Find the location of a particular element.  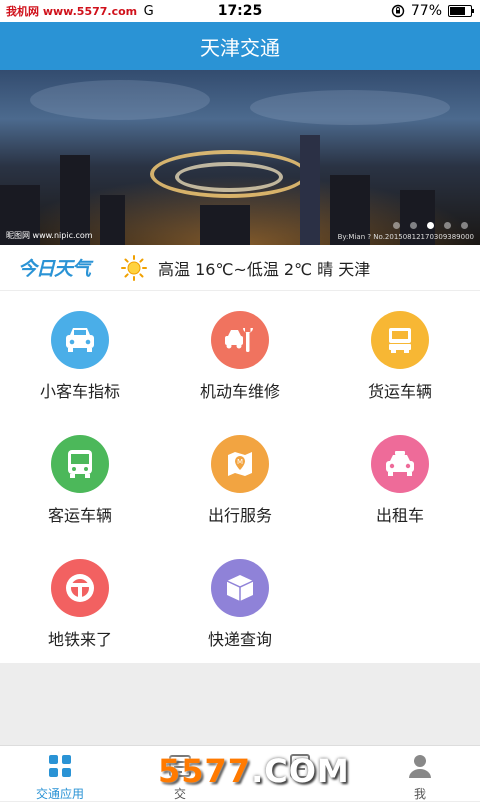

tab-traffic-apps: 交通应用 is located at coordinates (60, 773).